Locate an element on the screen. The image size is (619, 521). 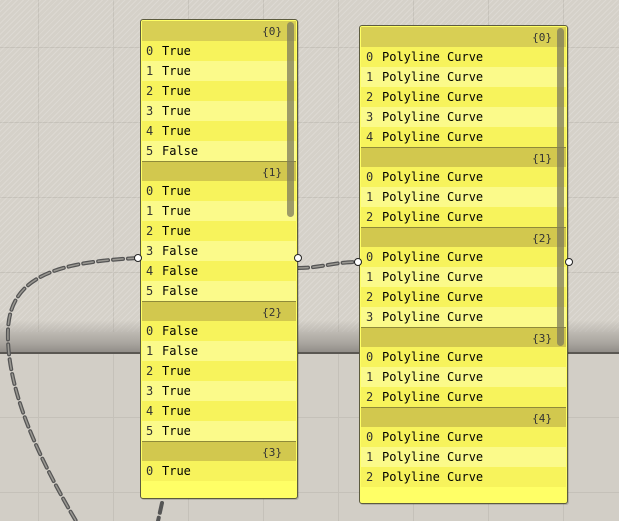
list-item: 1 True is located at coordinates (219, 211).